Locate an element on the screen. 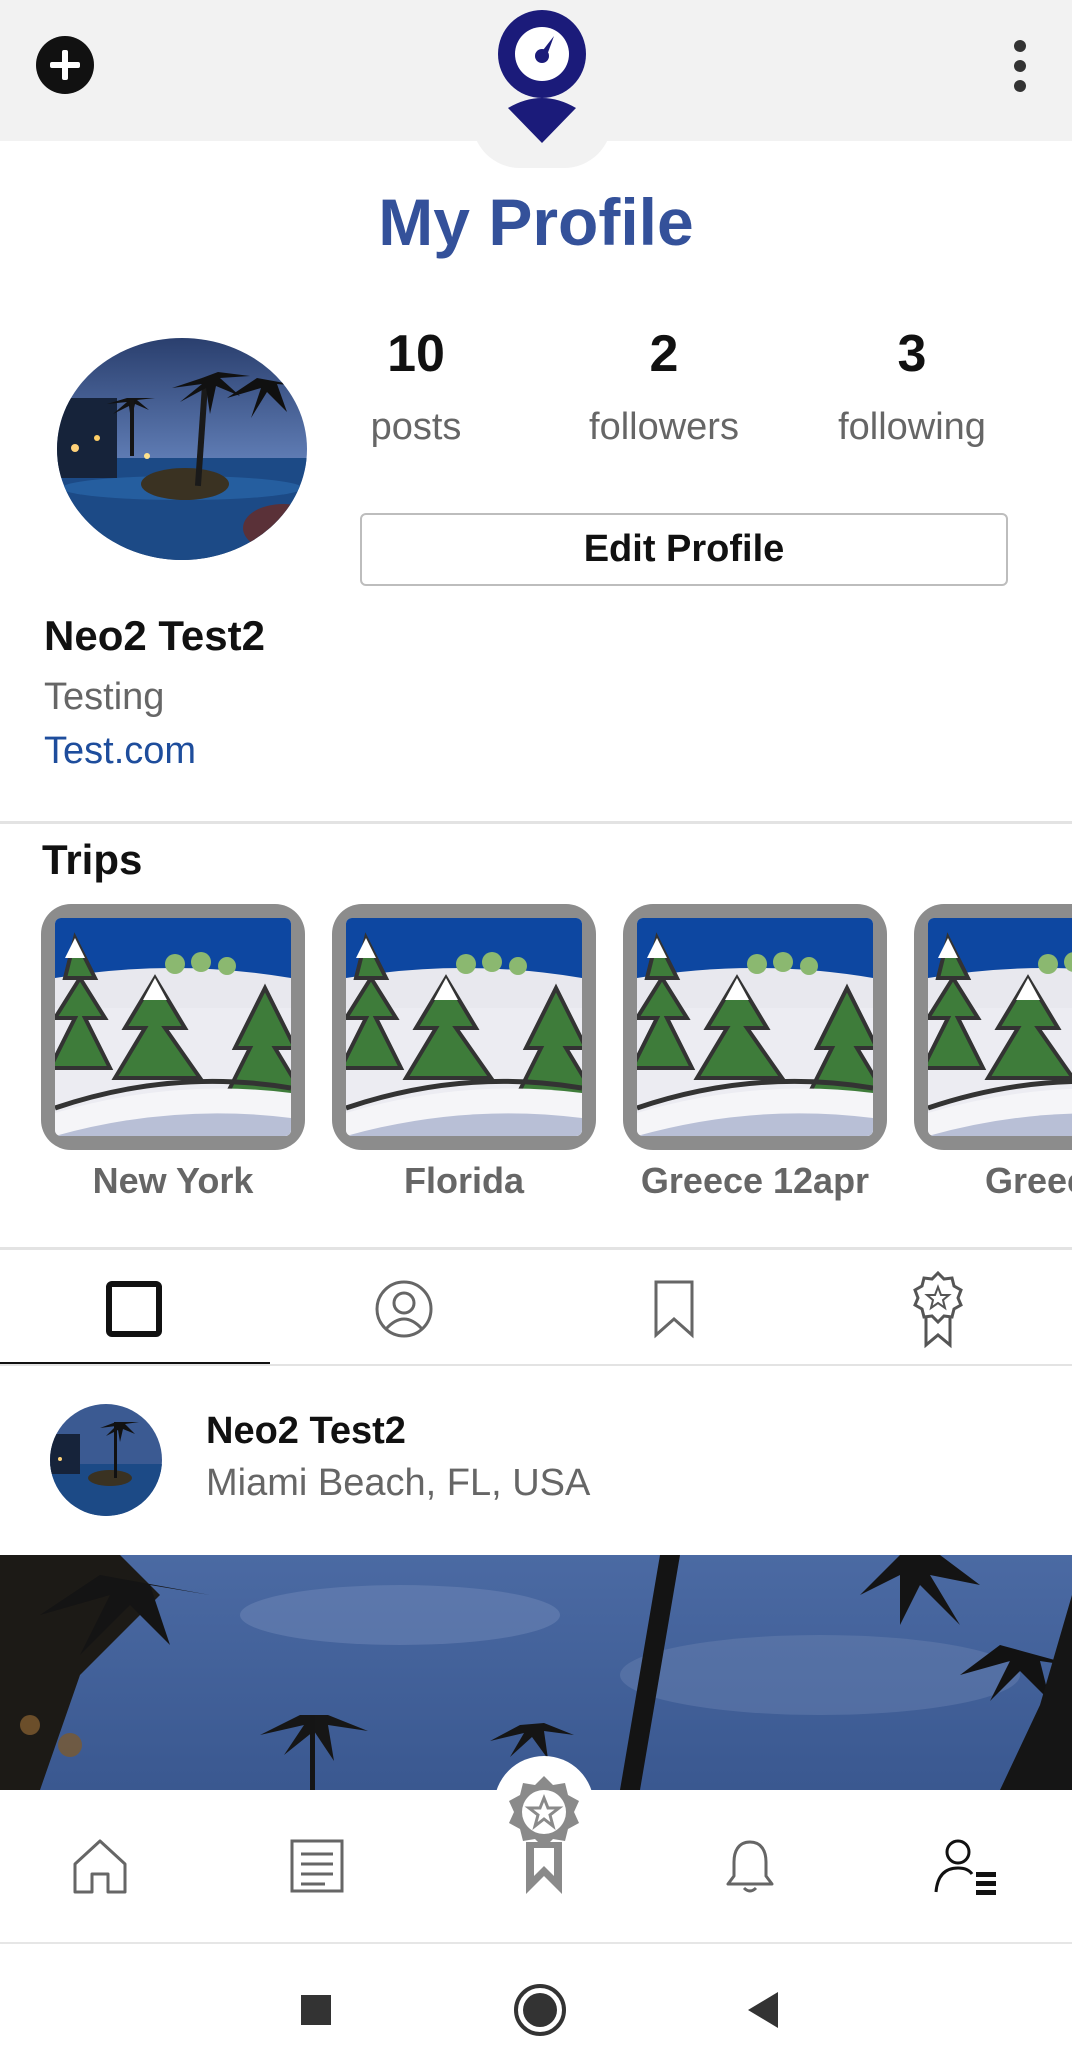  trip-card: Greece is located at coordinates (993, 1053).